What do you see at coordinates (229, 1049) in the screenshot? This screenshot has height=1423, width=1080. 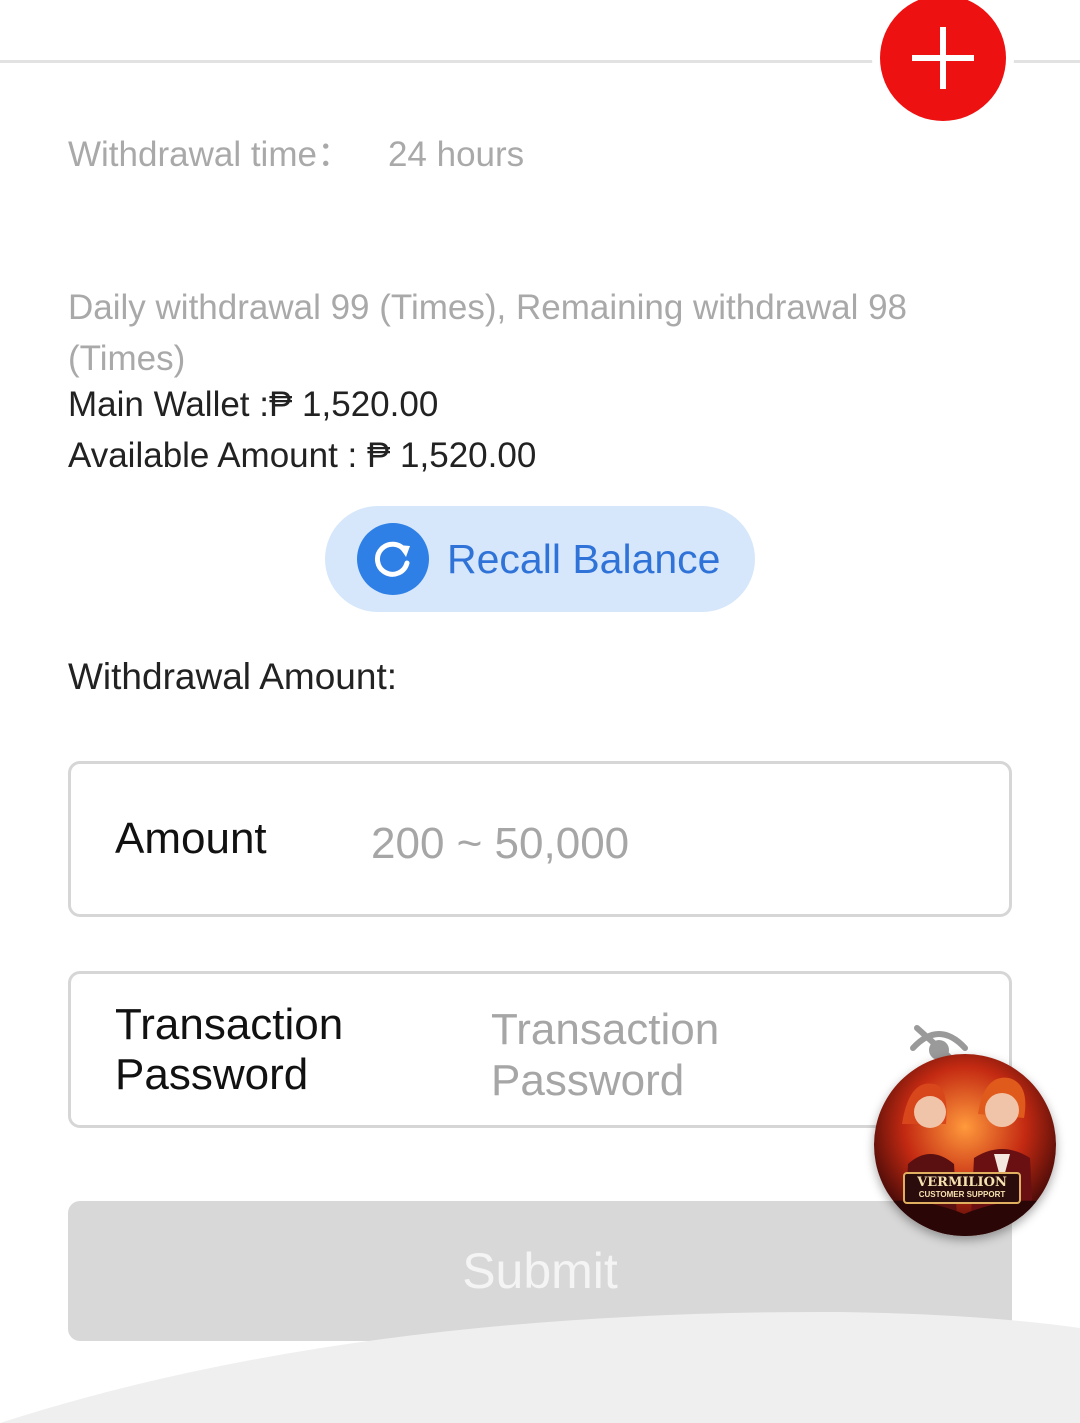 I see `transaction-password-label: Transaction Password` at bounding box center [229, 1049].